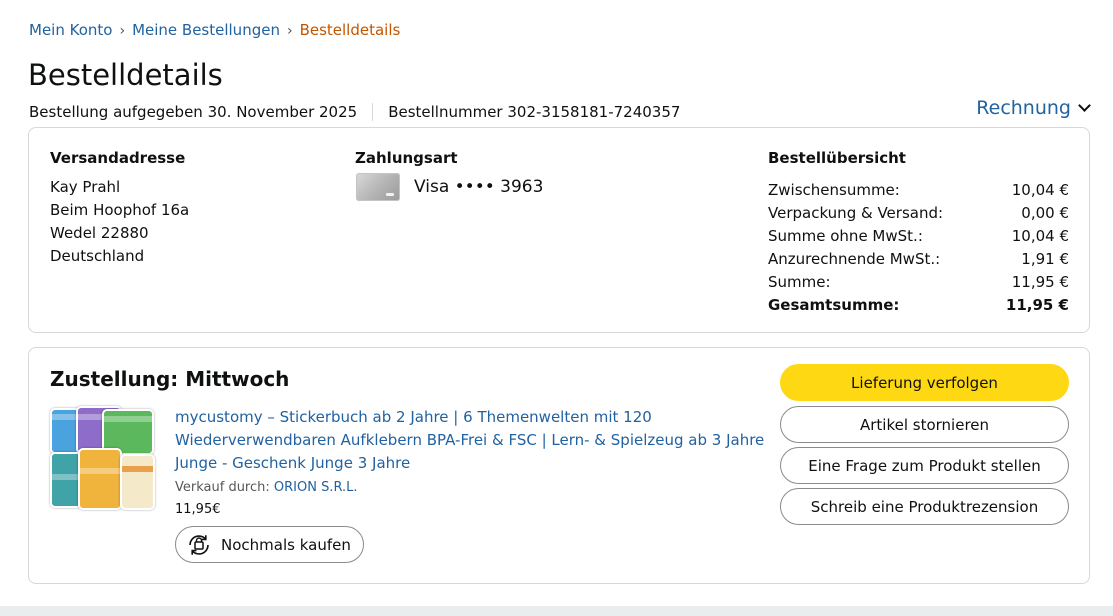  Describe the element at coordinates (316, 487) in the screenshot. I see `seller-link: ORION S.R.L.` at that location.